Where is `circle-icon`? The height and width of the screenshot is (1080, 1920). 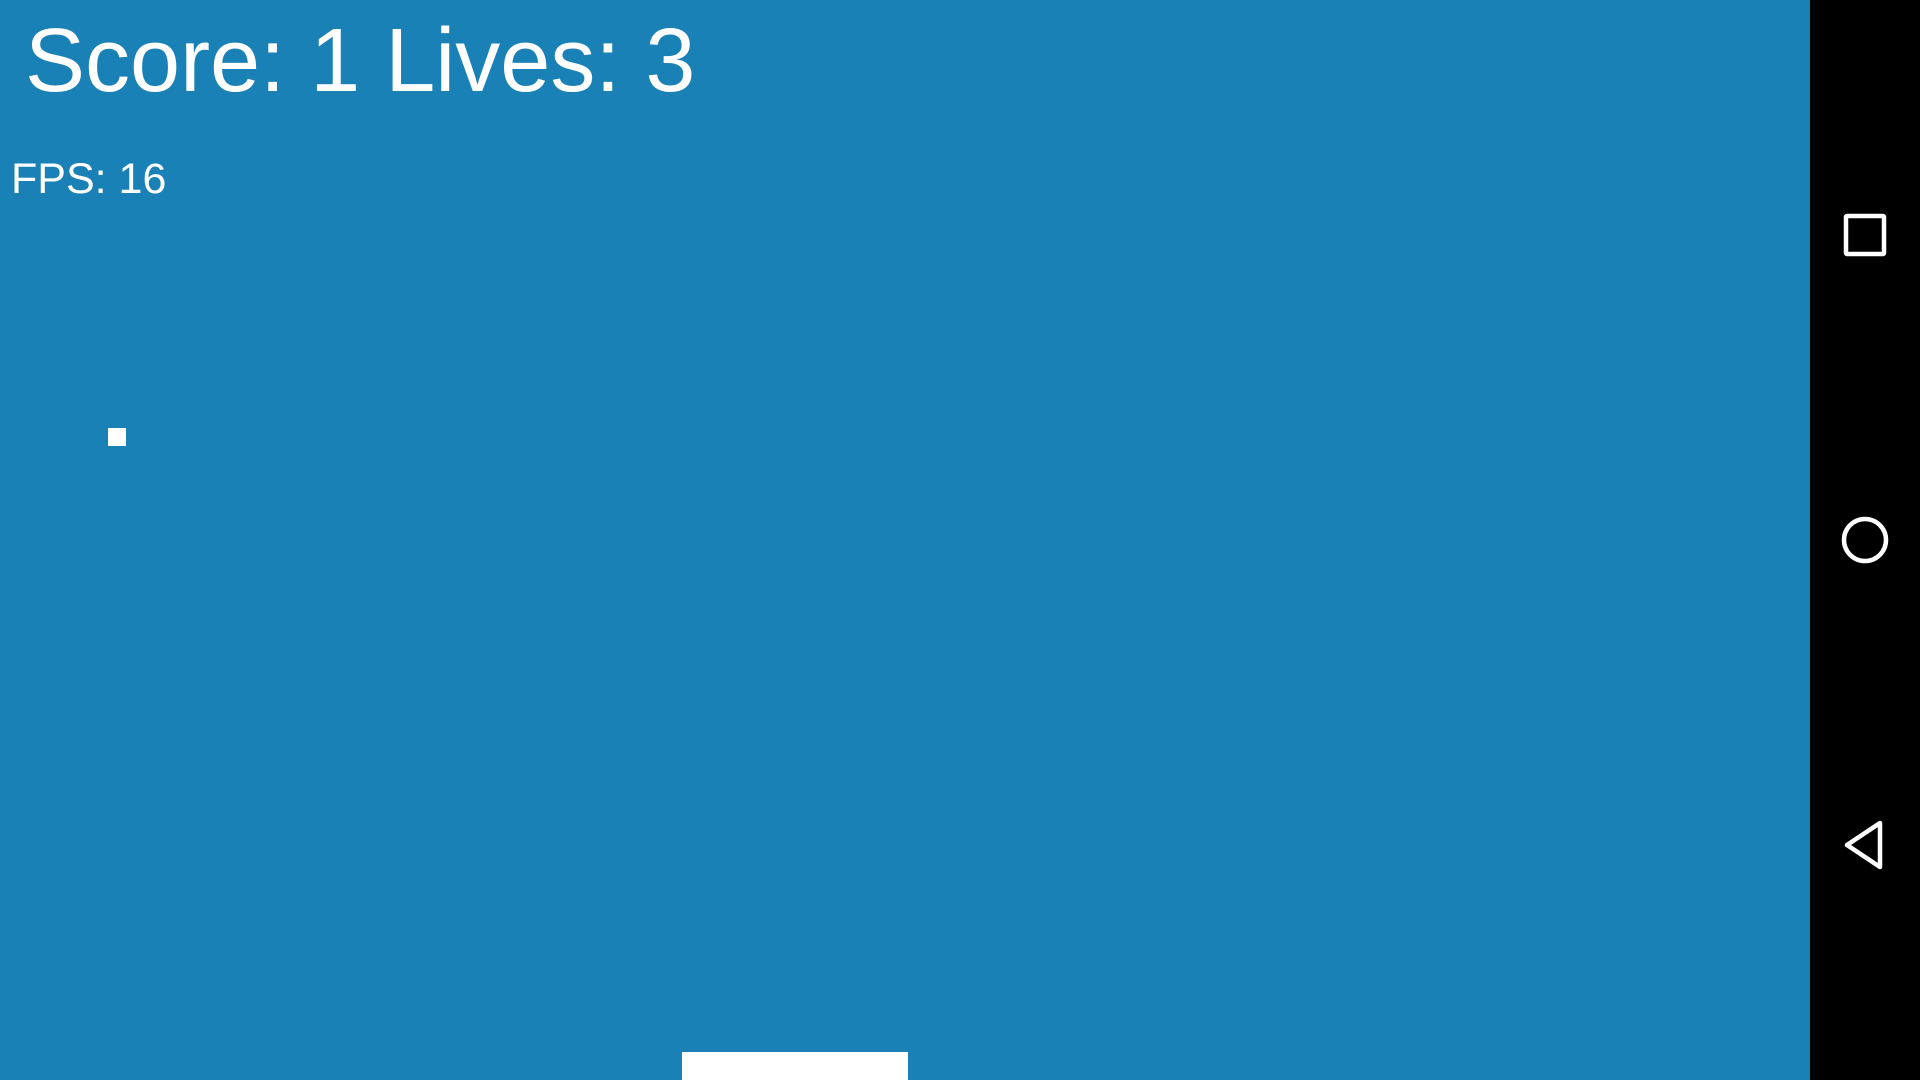
circle-icon is located at coordinates (1865, 540).